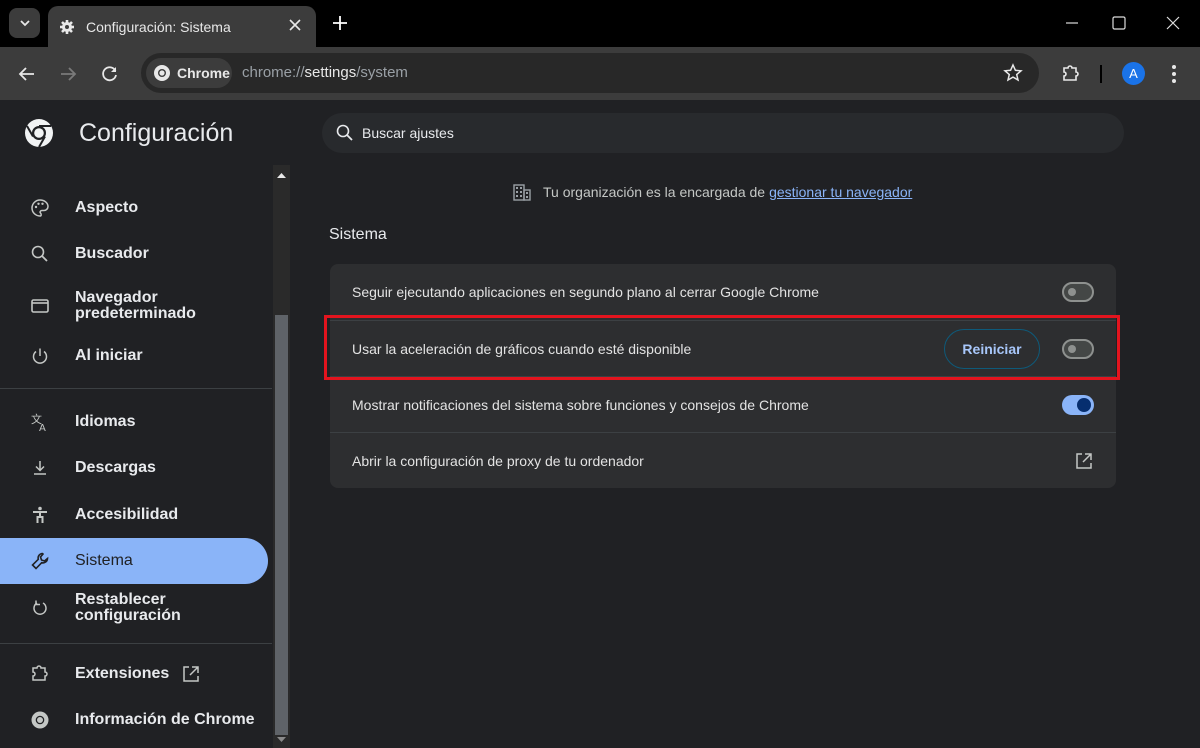  I want to click on sidebar-item-idiomas: 文A Idiomas, so click(134, 422).